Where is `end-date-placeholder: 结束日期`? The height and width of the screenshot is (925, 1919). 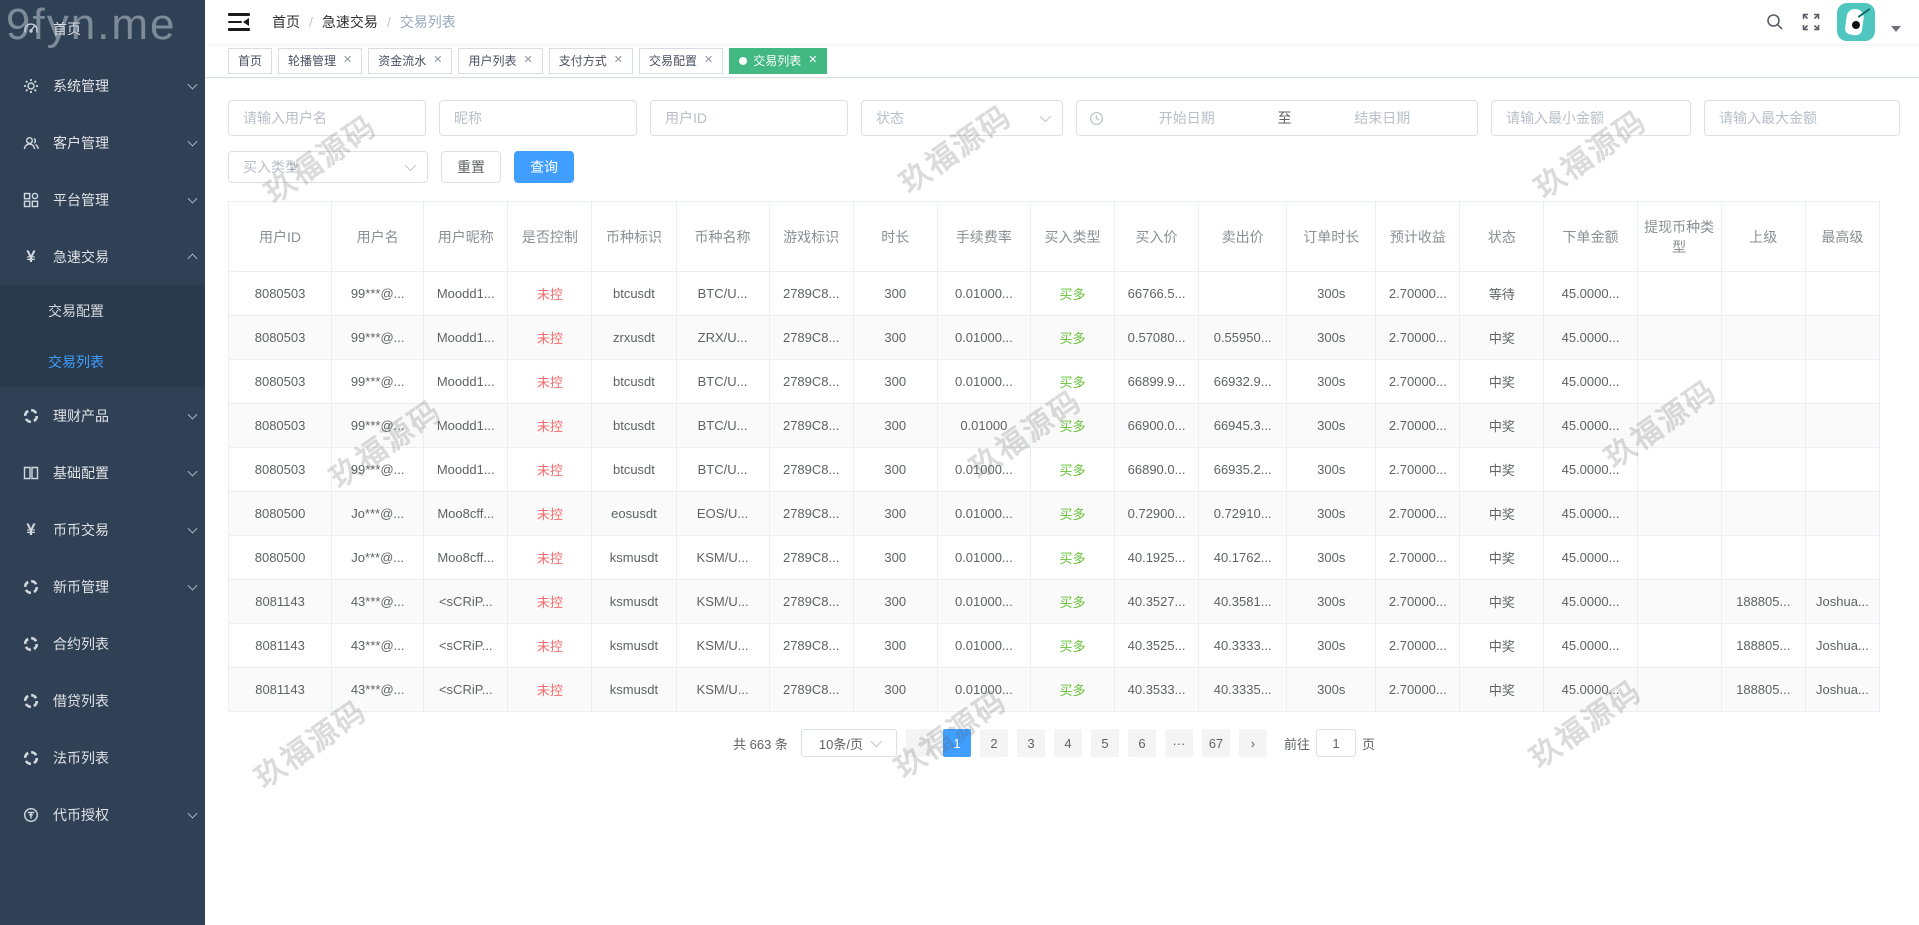 end-date-placeholder: 结束日期 is located at coordinates (1383, 118).